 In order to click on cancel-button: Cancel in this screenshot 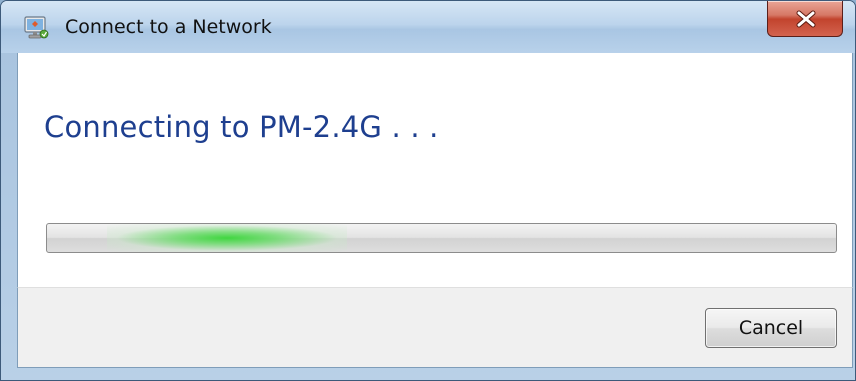, I will do `click(771, 328)`.